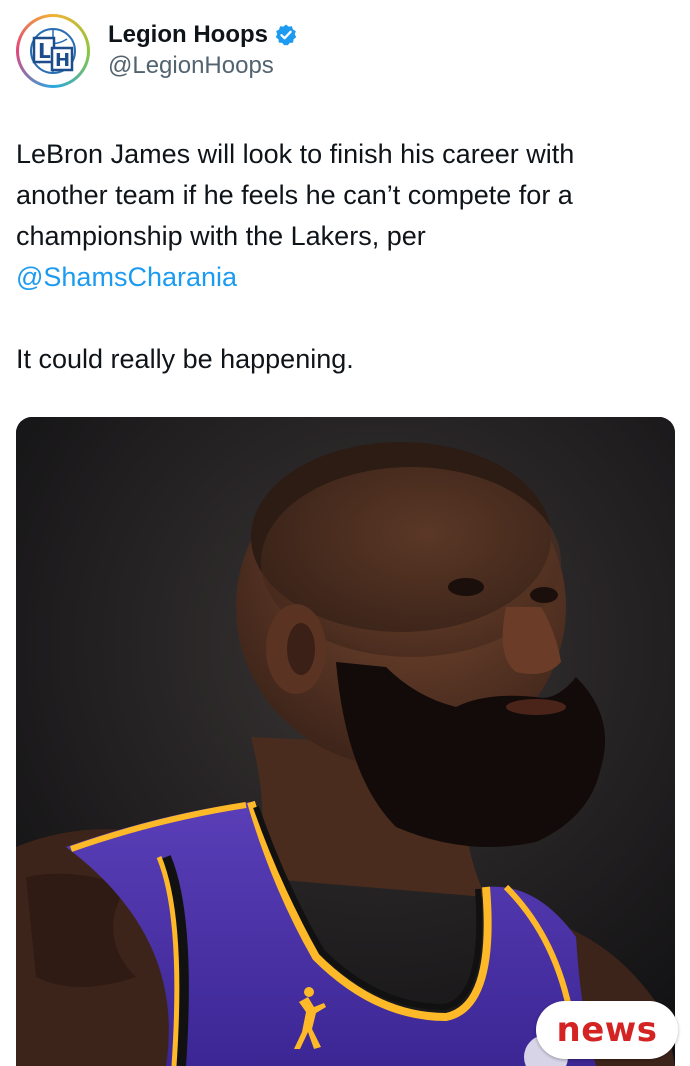  Describe the element at coordinates (286, 35) in the screenshot. I see `verified-badge-icon` at that location.